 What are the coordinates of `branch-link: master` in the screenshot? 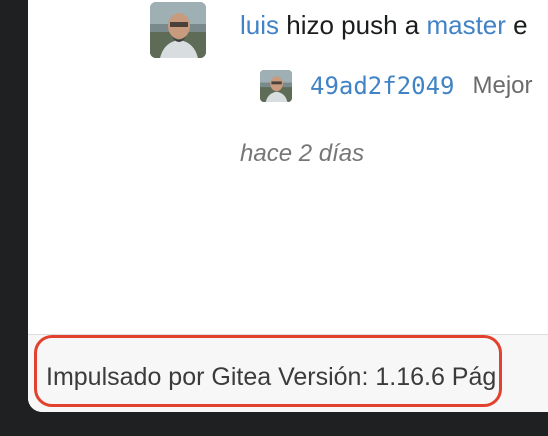 It's located at (465, 25).